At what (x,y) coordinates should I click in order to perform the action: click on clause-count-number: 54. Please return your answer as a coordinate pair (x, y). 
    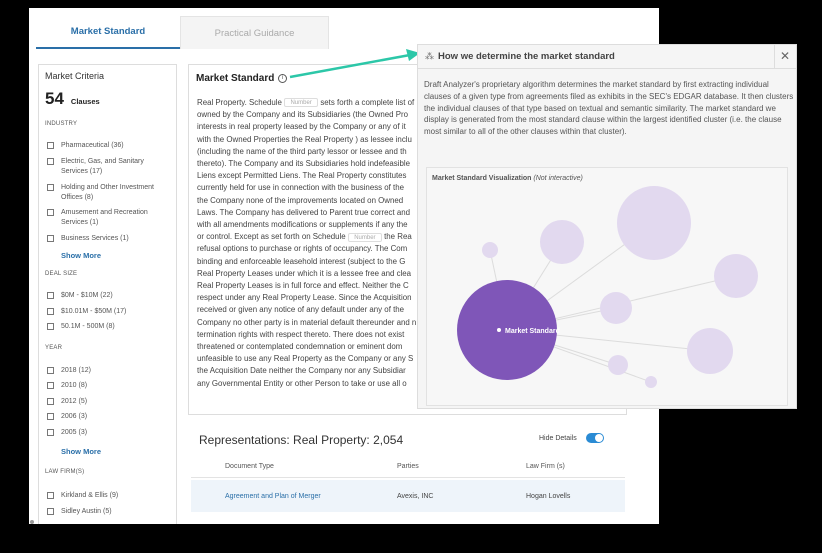
    Looking at the image, I should click on (54, 98).